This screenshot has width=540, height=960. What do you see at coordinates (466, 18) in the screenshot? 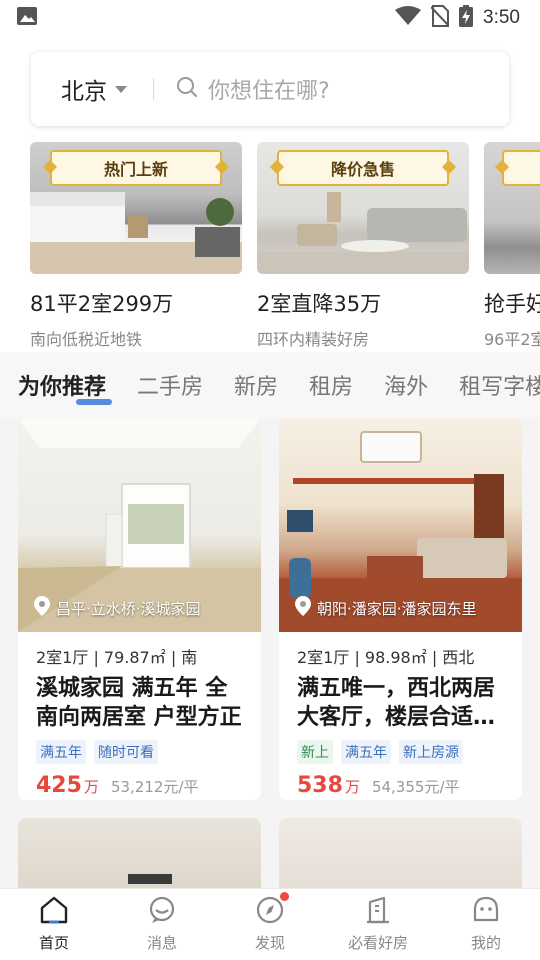
I see `battery-charging-icon` at bounding box center [466, 18].